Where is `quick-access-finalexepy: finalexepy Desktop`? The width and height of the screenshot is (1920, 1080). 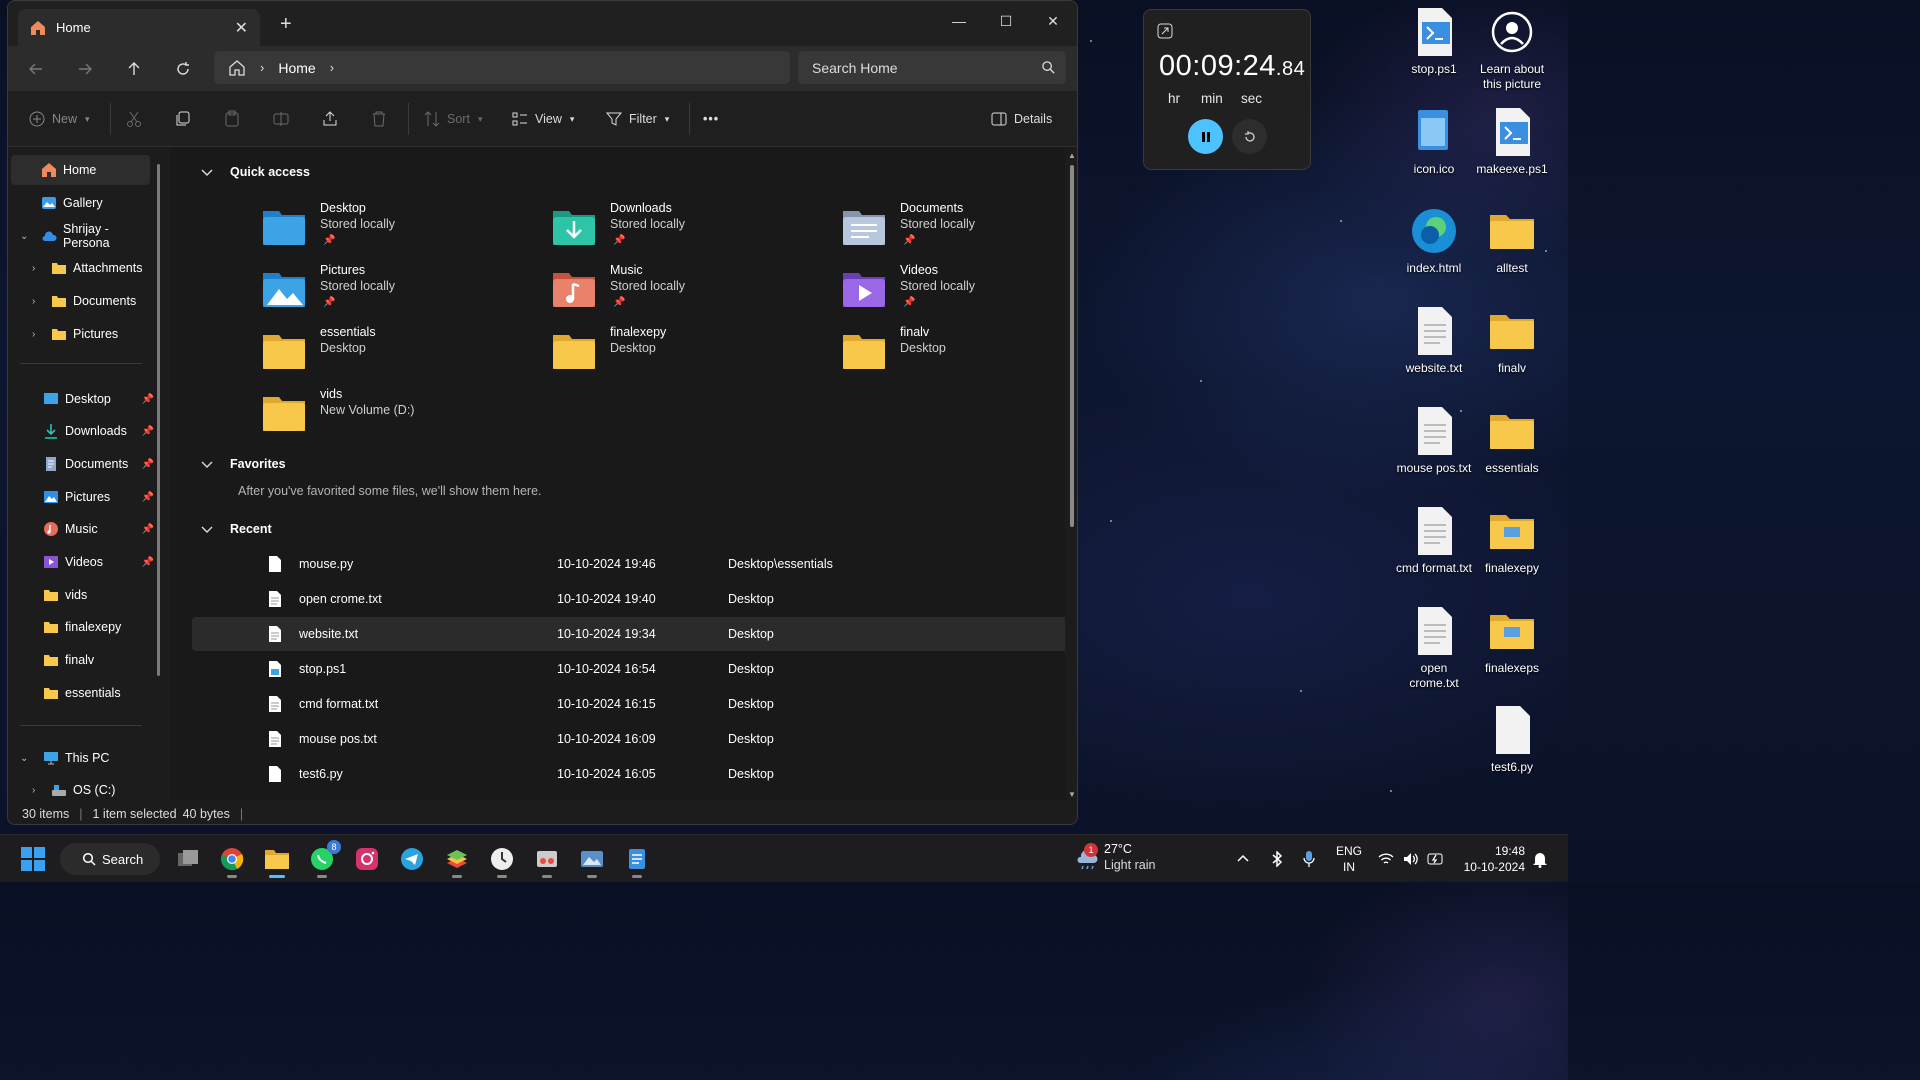
quick-access-finalexepy: finalexepy Desktop is located at coordinates (691, 356).